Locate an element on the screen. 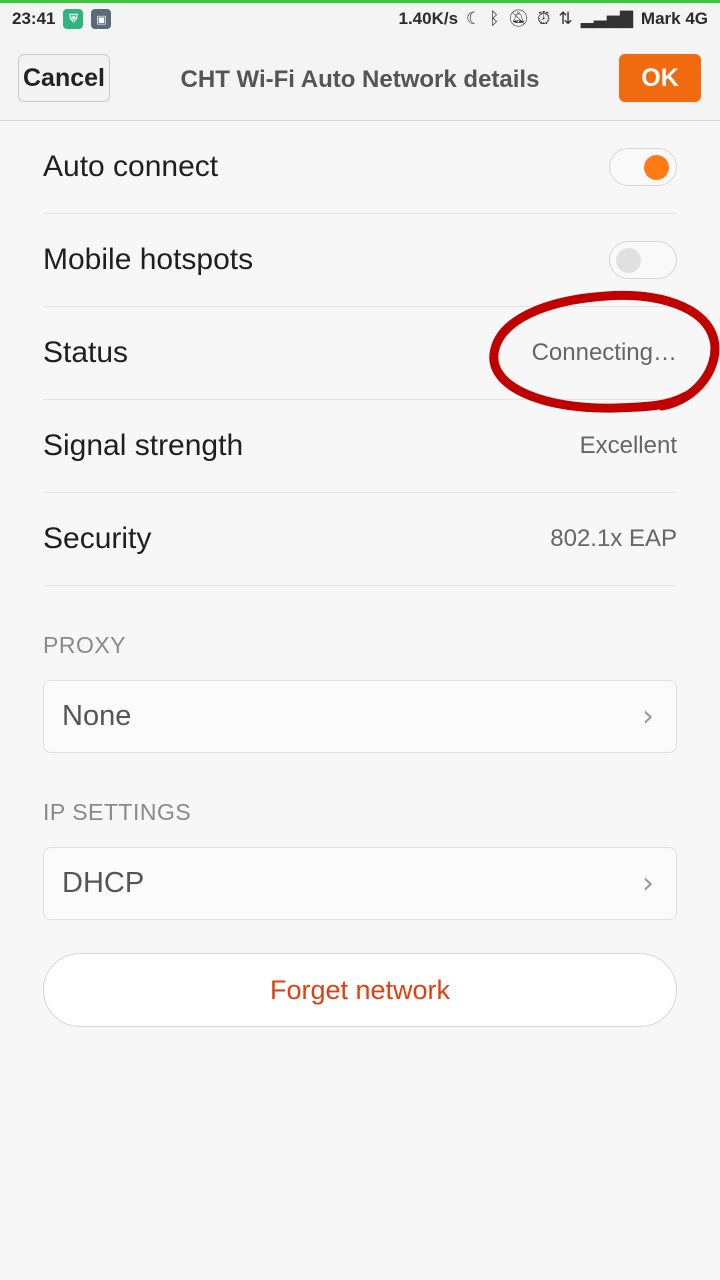  auto-connect-toggle is located at coordinates (643, 167).